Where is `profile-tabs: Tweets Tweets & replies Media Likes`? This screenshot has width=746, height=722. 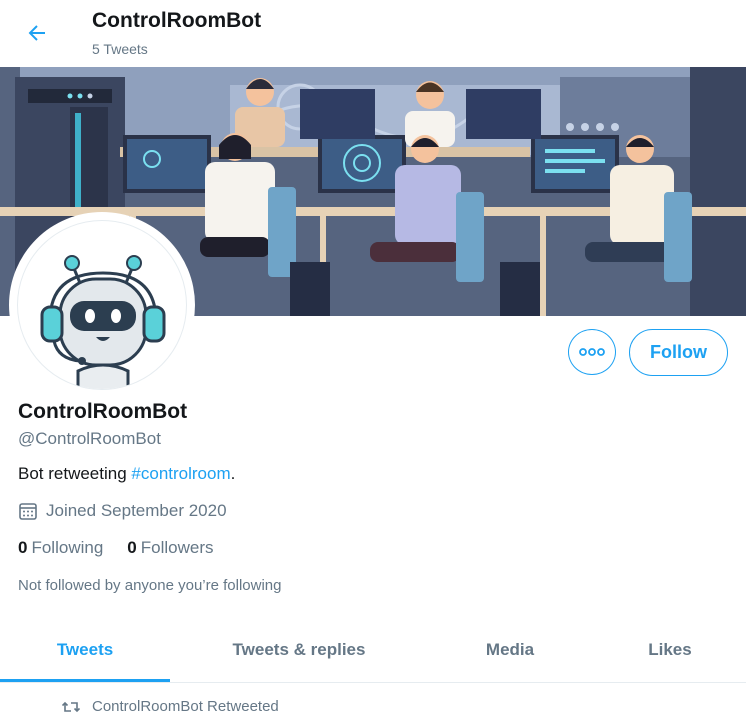 profile-tabs: Tweets Tweets & replies Media Likes is located at coordinates (373, 650).